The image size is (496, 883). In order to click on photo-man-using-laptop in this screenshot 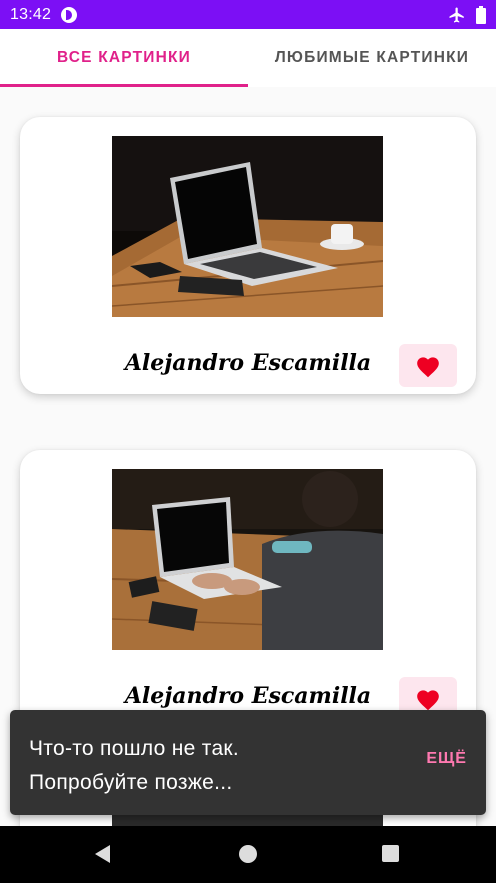, I will do `click(247, 559)`.